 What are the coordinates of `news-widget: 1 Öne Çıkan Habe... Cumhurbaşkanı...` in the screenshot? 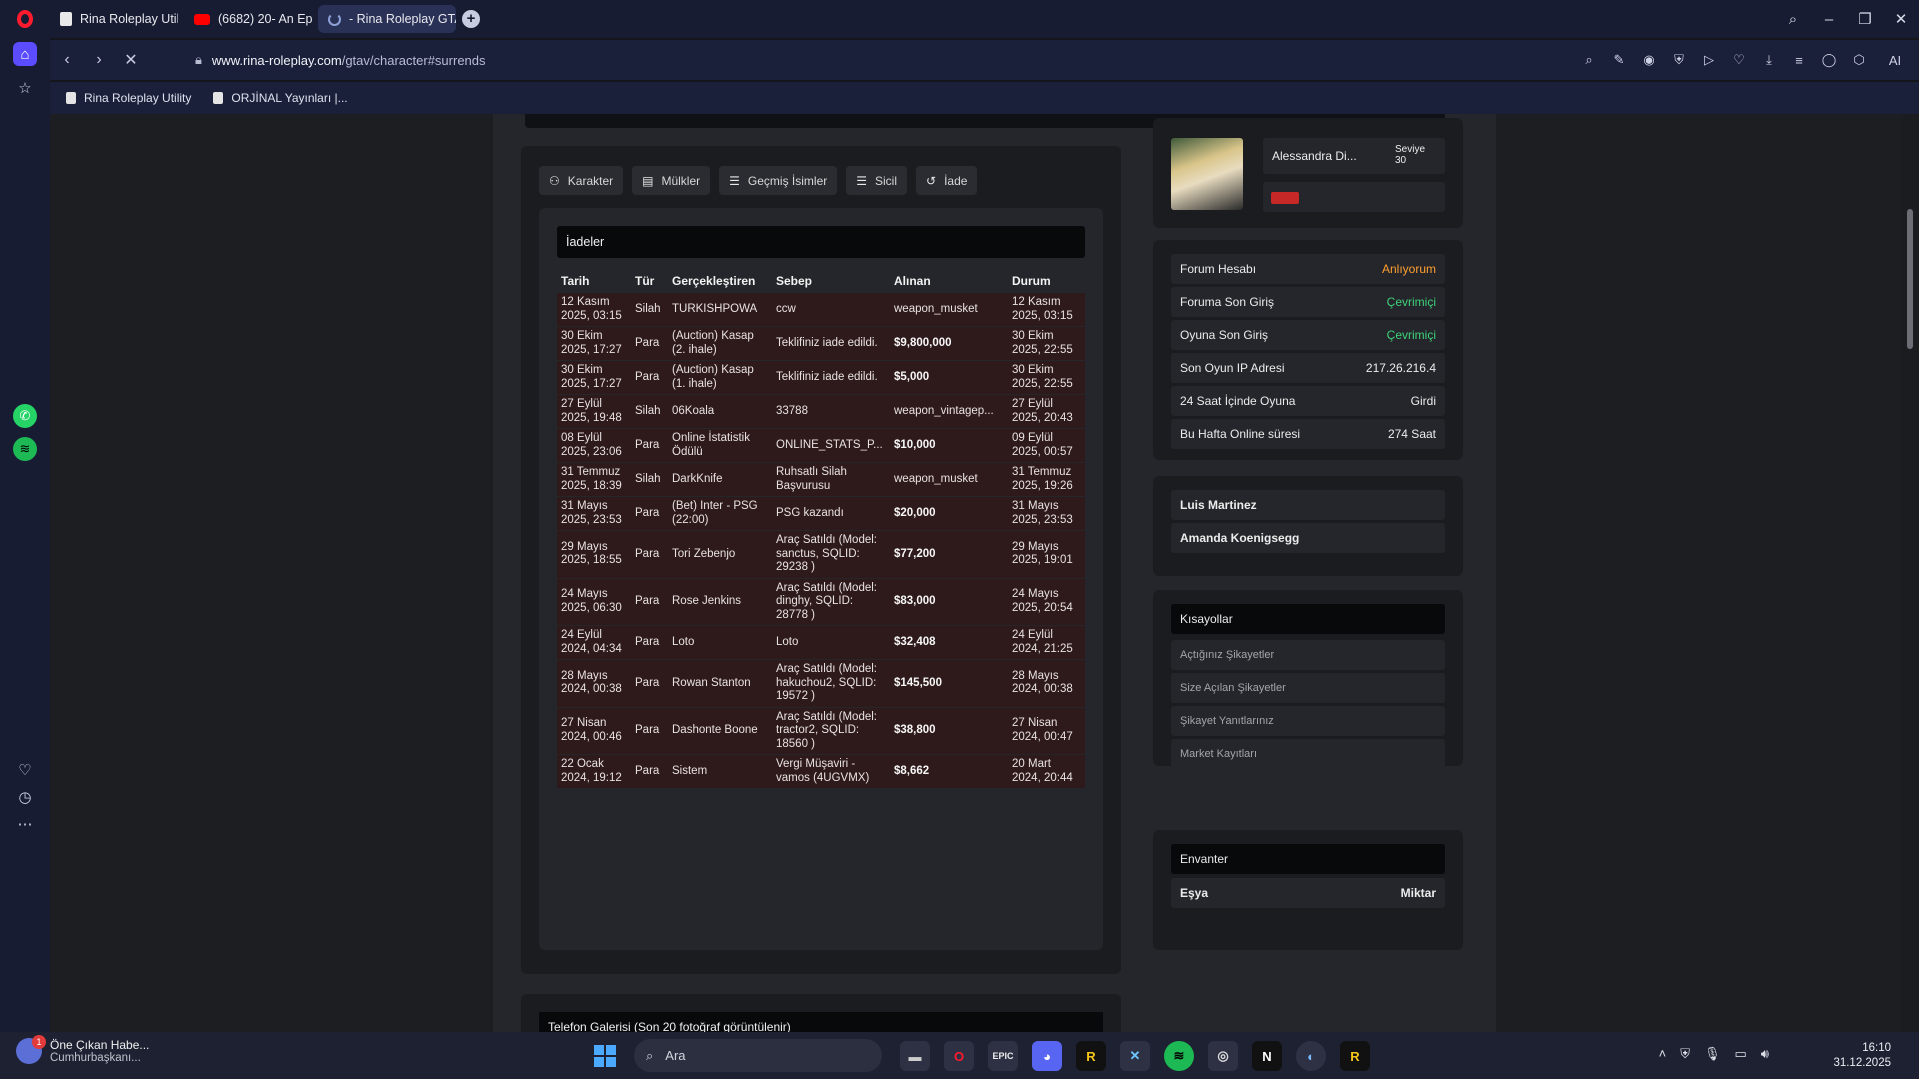 It's located at (82, 1049).